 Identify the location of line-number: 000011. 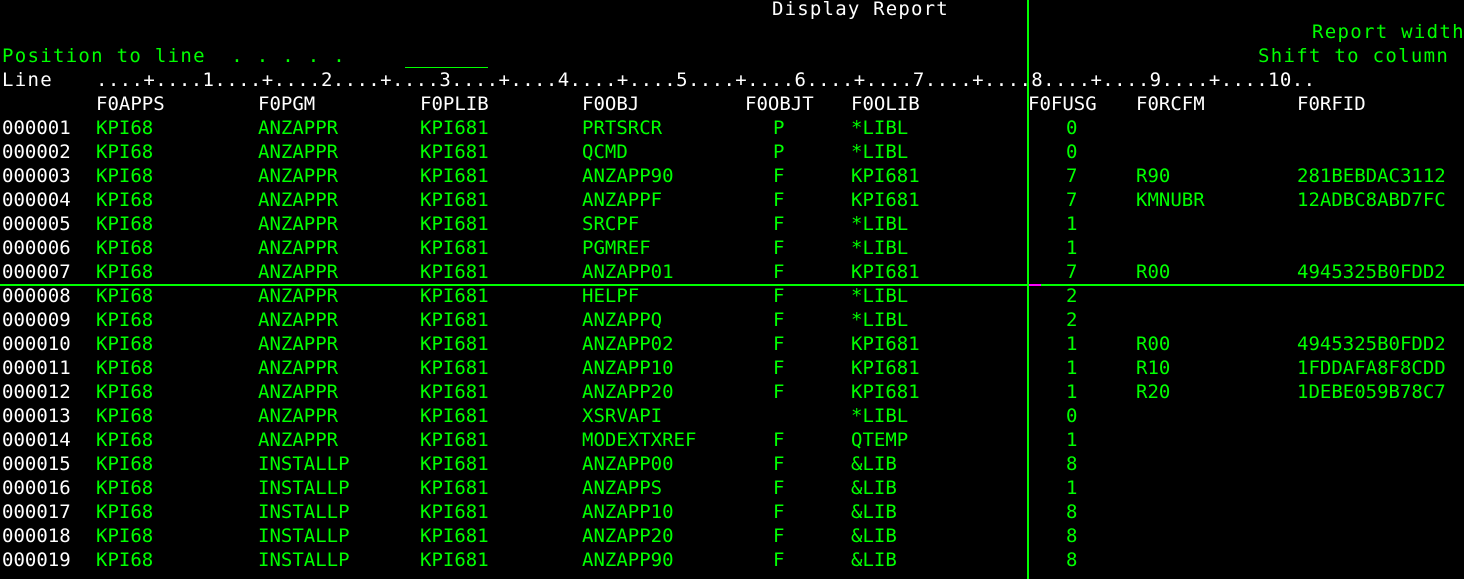
(36, 368).